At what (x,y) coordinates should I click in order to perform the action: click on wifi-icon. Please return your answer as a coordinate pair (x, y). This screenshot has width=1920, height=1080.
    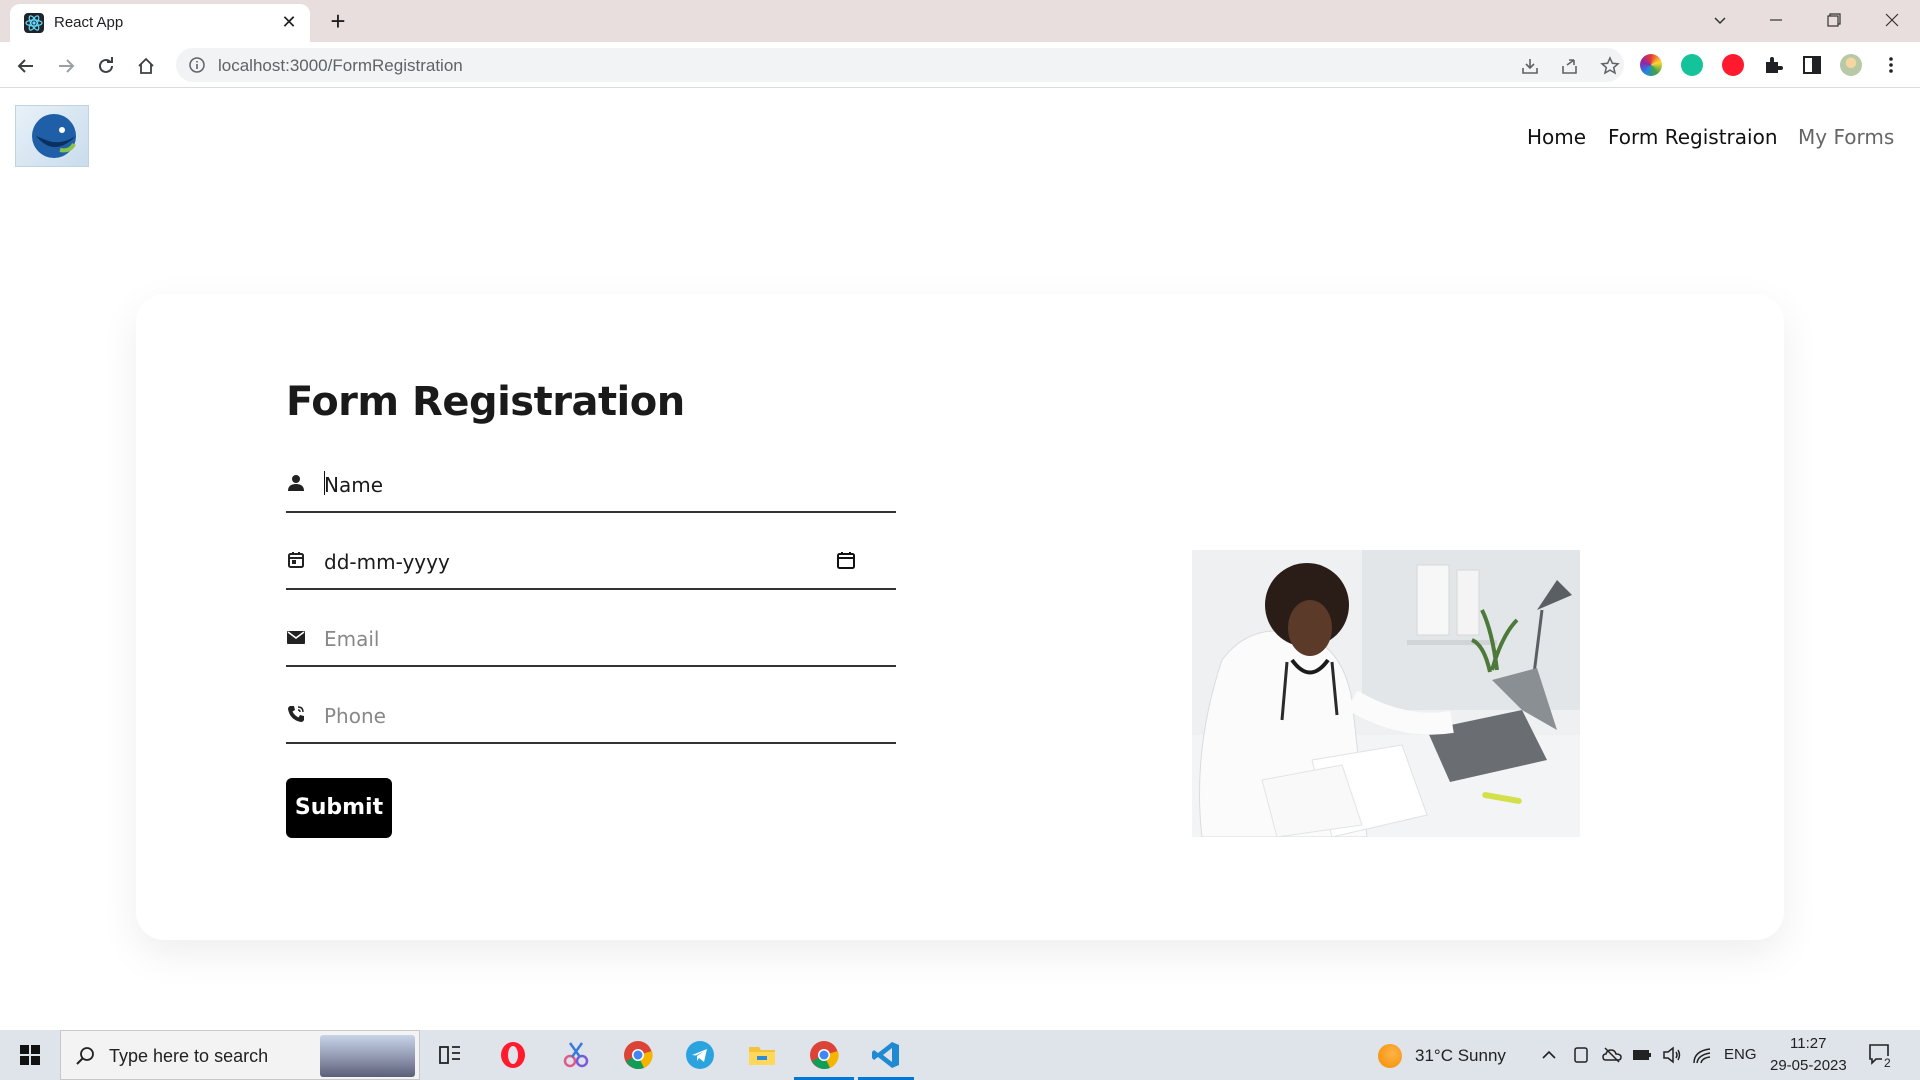
    Looking at the image, I should click on (1702, 1055).